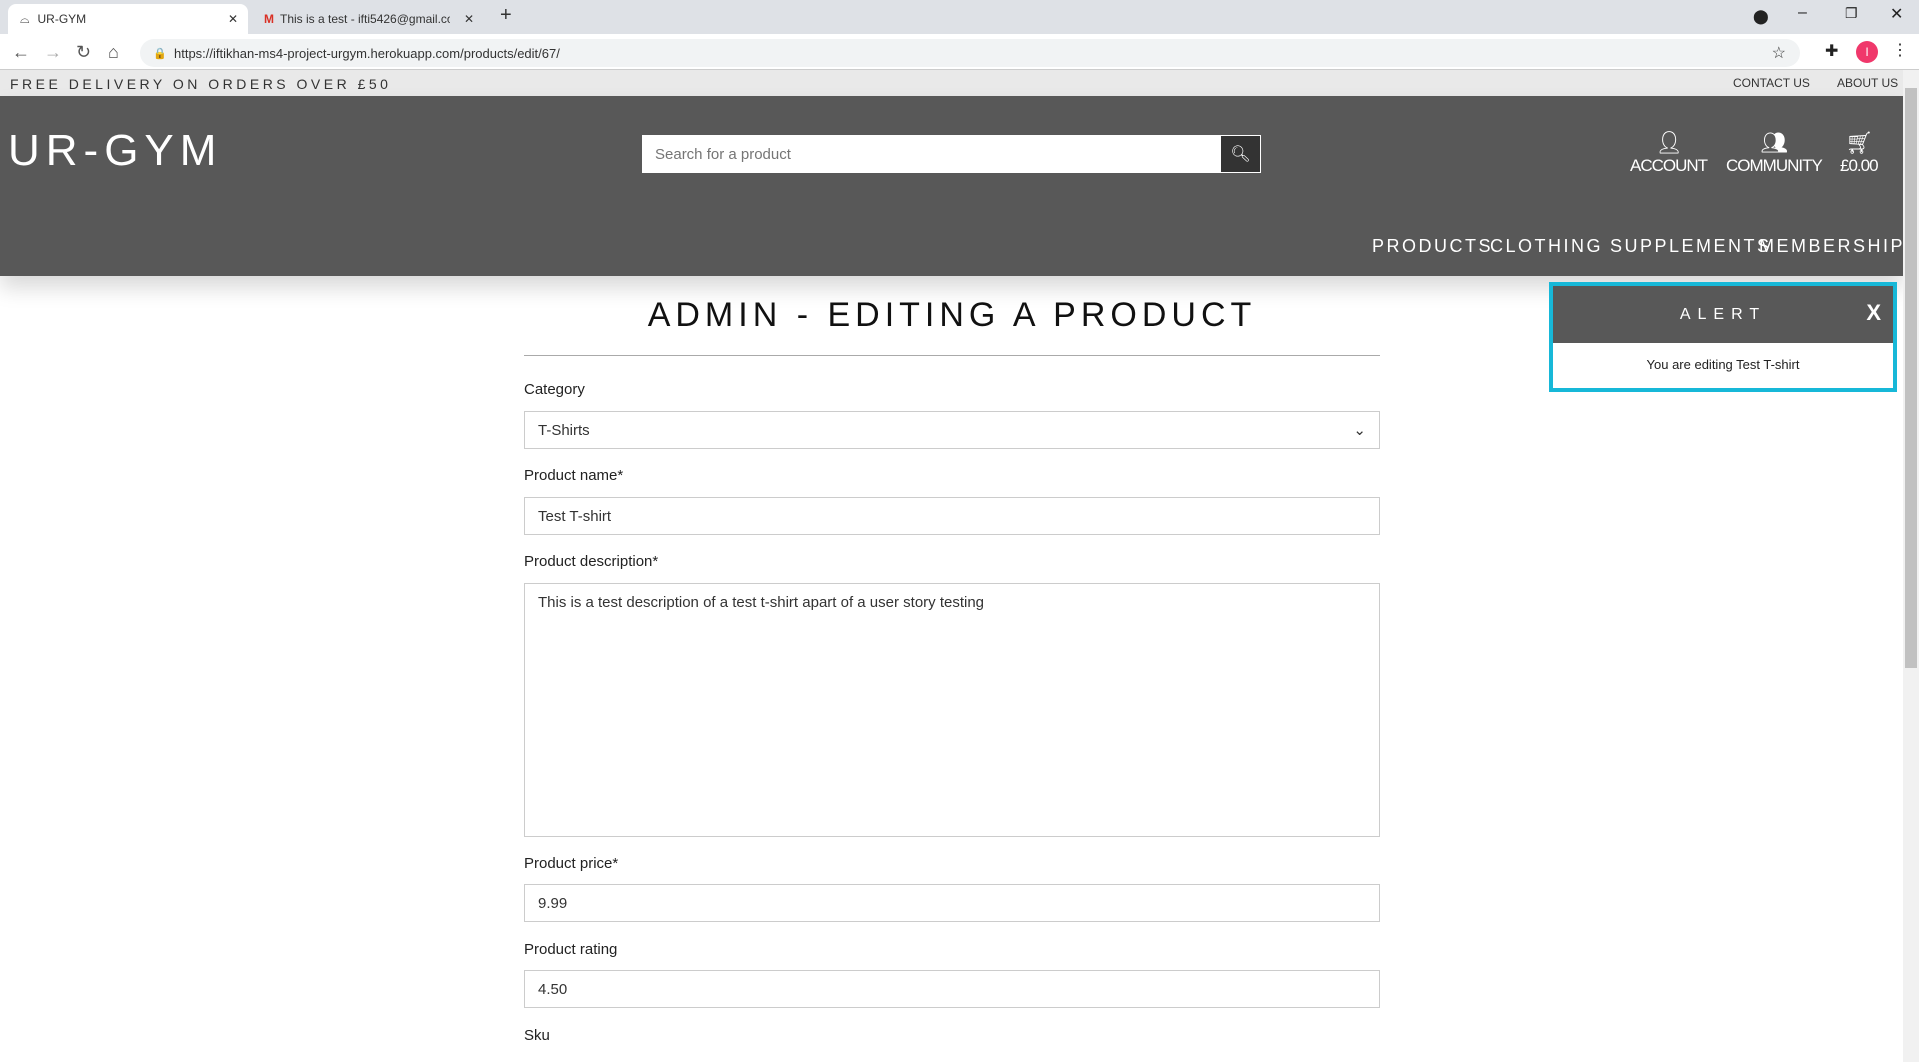  I want to click on about-us-link: ABOUT US, so click(1867, 83).